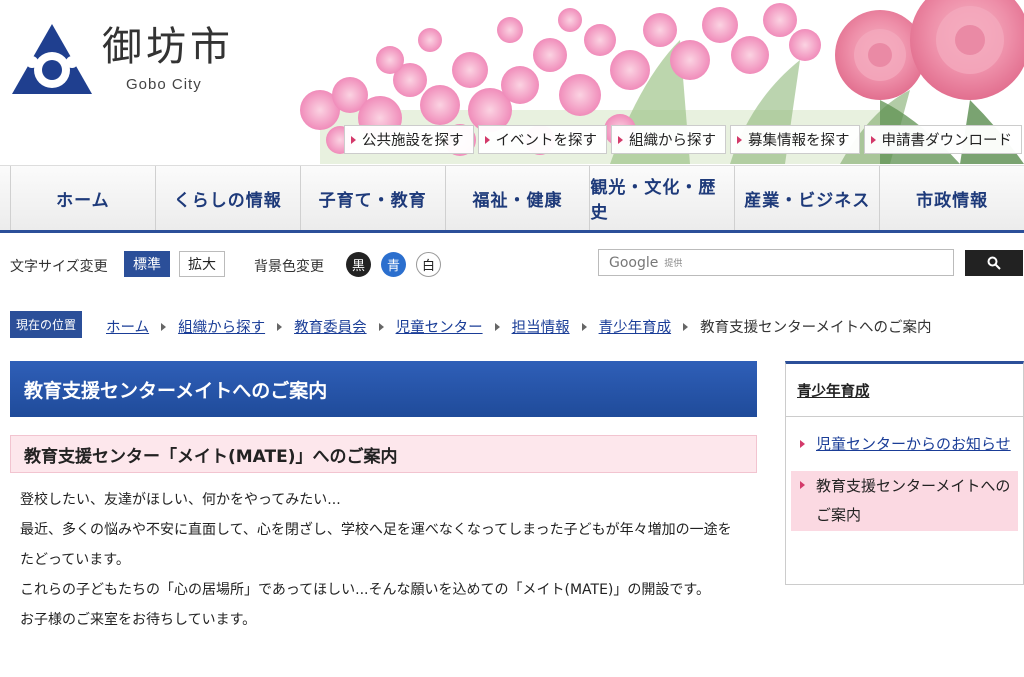 The image size is (1024, 677). I want to click on font-size-label: 文字サイズ変更, so click(59, 267).